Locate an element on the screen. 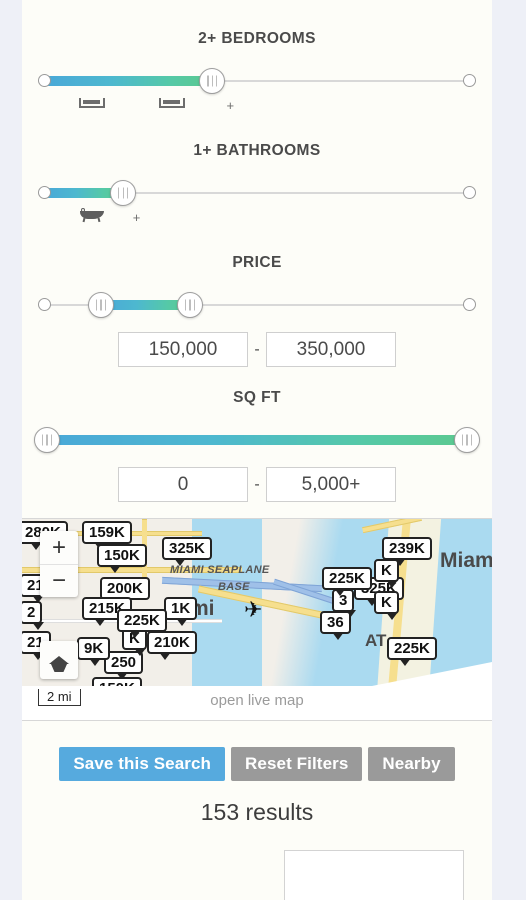  price-min-input is located at coordinates (183, 349).